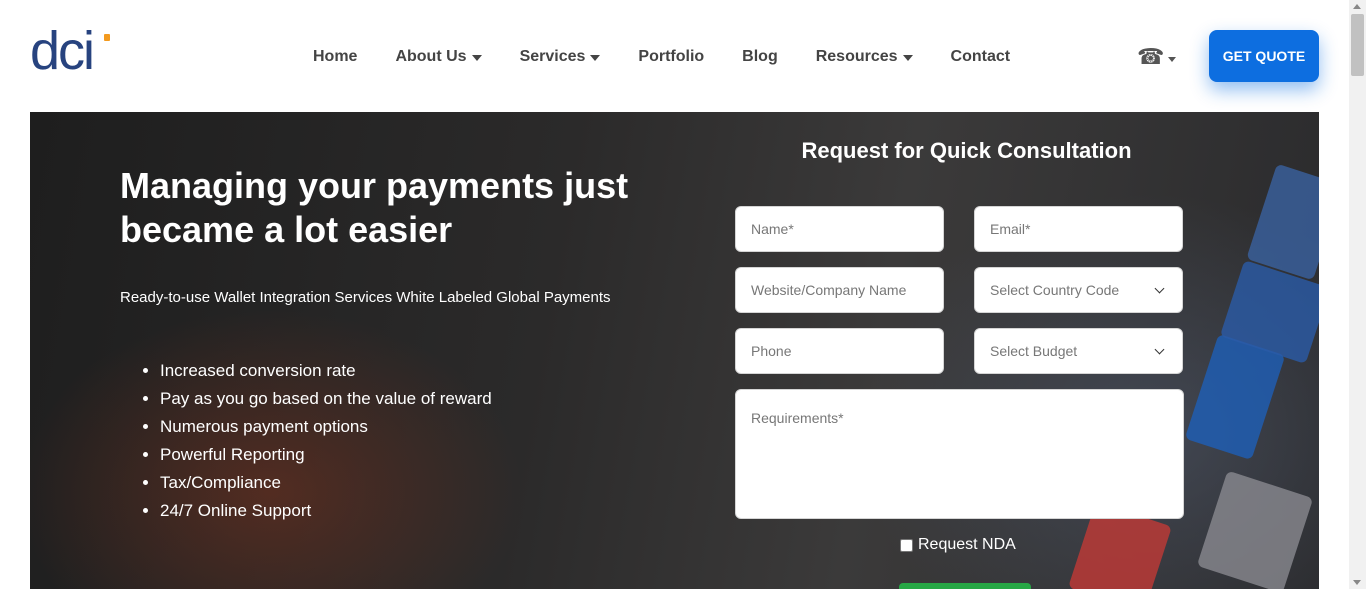 The image size is (1366, 589). I want to click on logo-accent-dot, so click(107, 37).